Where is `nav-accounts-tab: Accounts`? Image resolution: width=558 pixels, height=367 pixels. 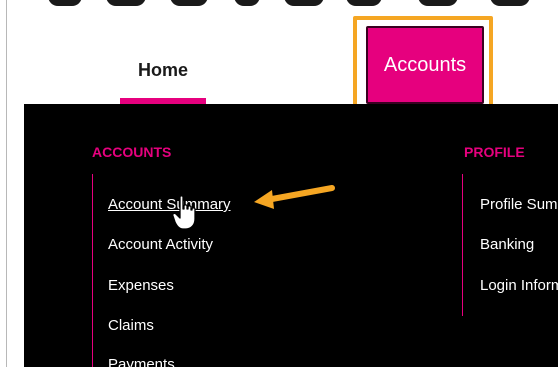 nav-accounts-tab: Accounts is located at coordinates (425, 65).